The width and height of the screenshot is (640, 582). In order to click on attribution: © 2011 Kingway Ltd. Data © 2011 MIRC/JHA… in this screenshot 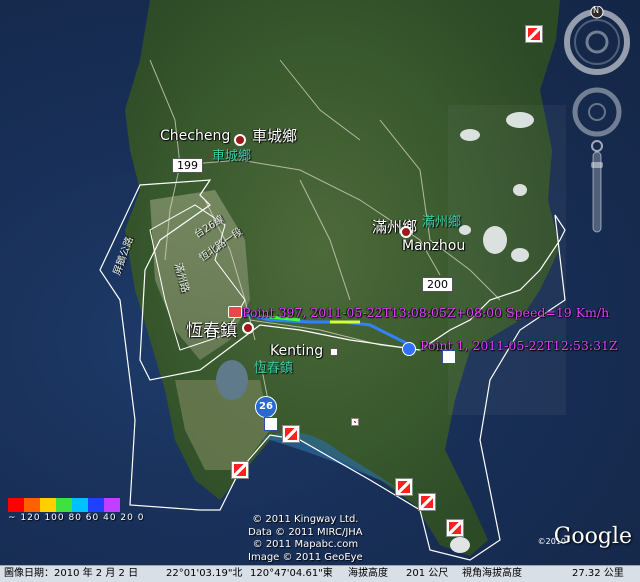, I will do `click(305, 539)`.